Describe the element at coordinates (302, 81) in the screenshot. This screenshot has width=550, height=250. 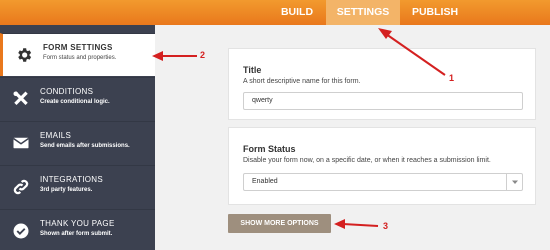
I see `title-description: A short descriptive name for this form.` at that location.